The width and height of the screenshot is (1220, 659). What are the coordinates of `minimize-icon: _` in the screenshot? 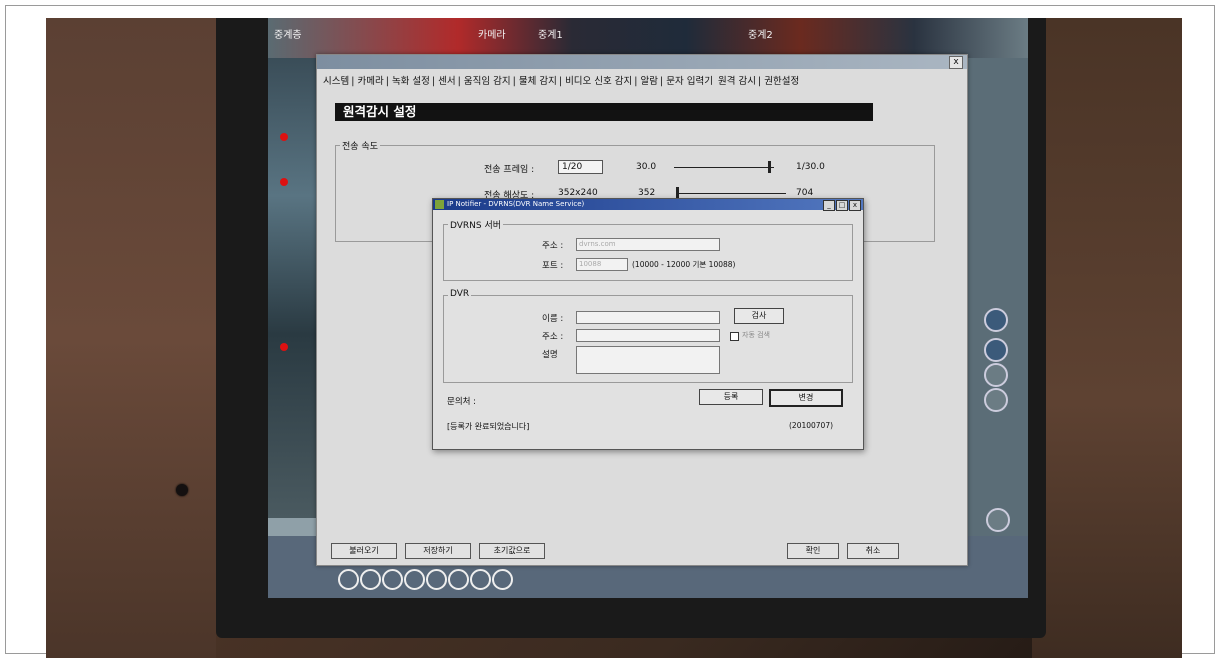 It's located at (829, 205).